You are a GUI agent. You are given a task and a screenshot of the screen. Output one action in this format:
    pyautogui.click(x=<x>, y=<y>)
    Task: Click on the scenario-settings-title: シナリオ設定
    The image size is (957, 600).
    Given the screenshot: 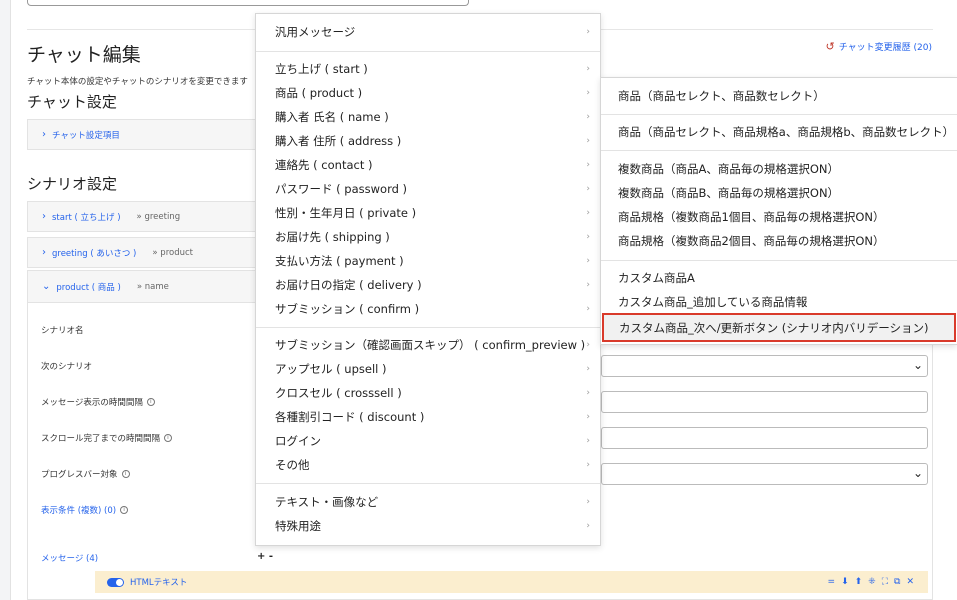 What is the action you would take?
    pyautogui.click(x=72, y=184)
    